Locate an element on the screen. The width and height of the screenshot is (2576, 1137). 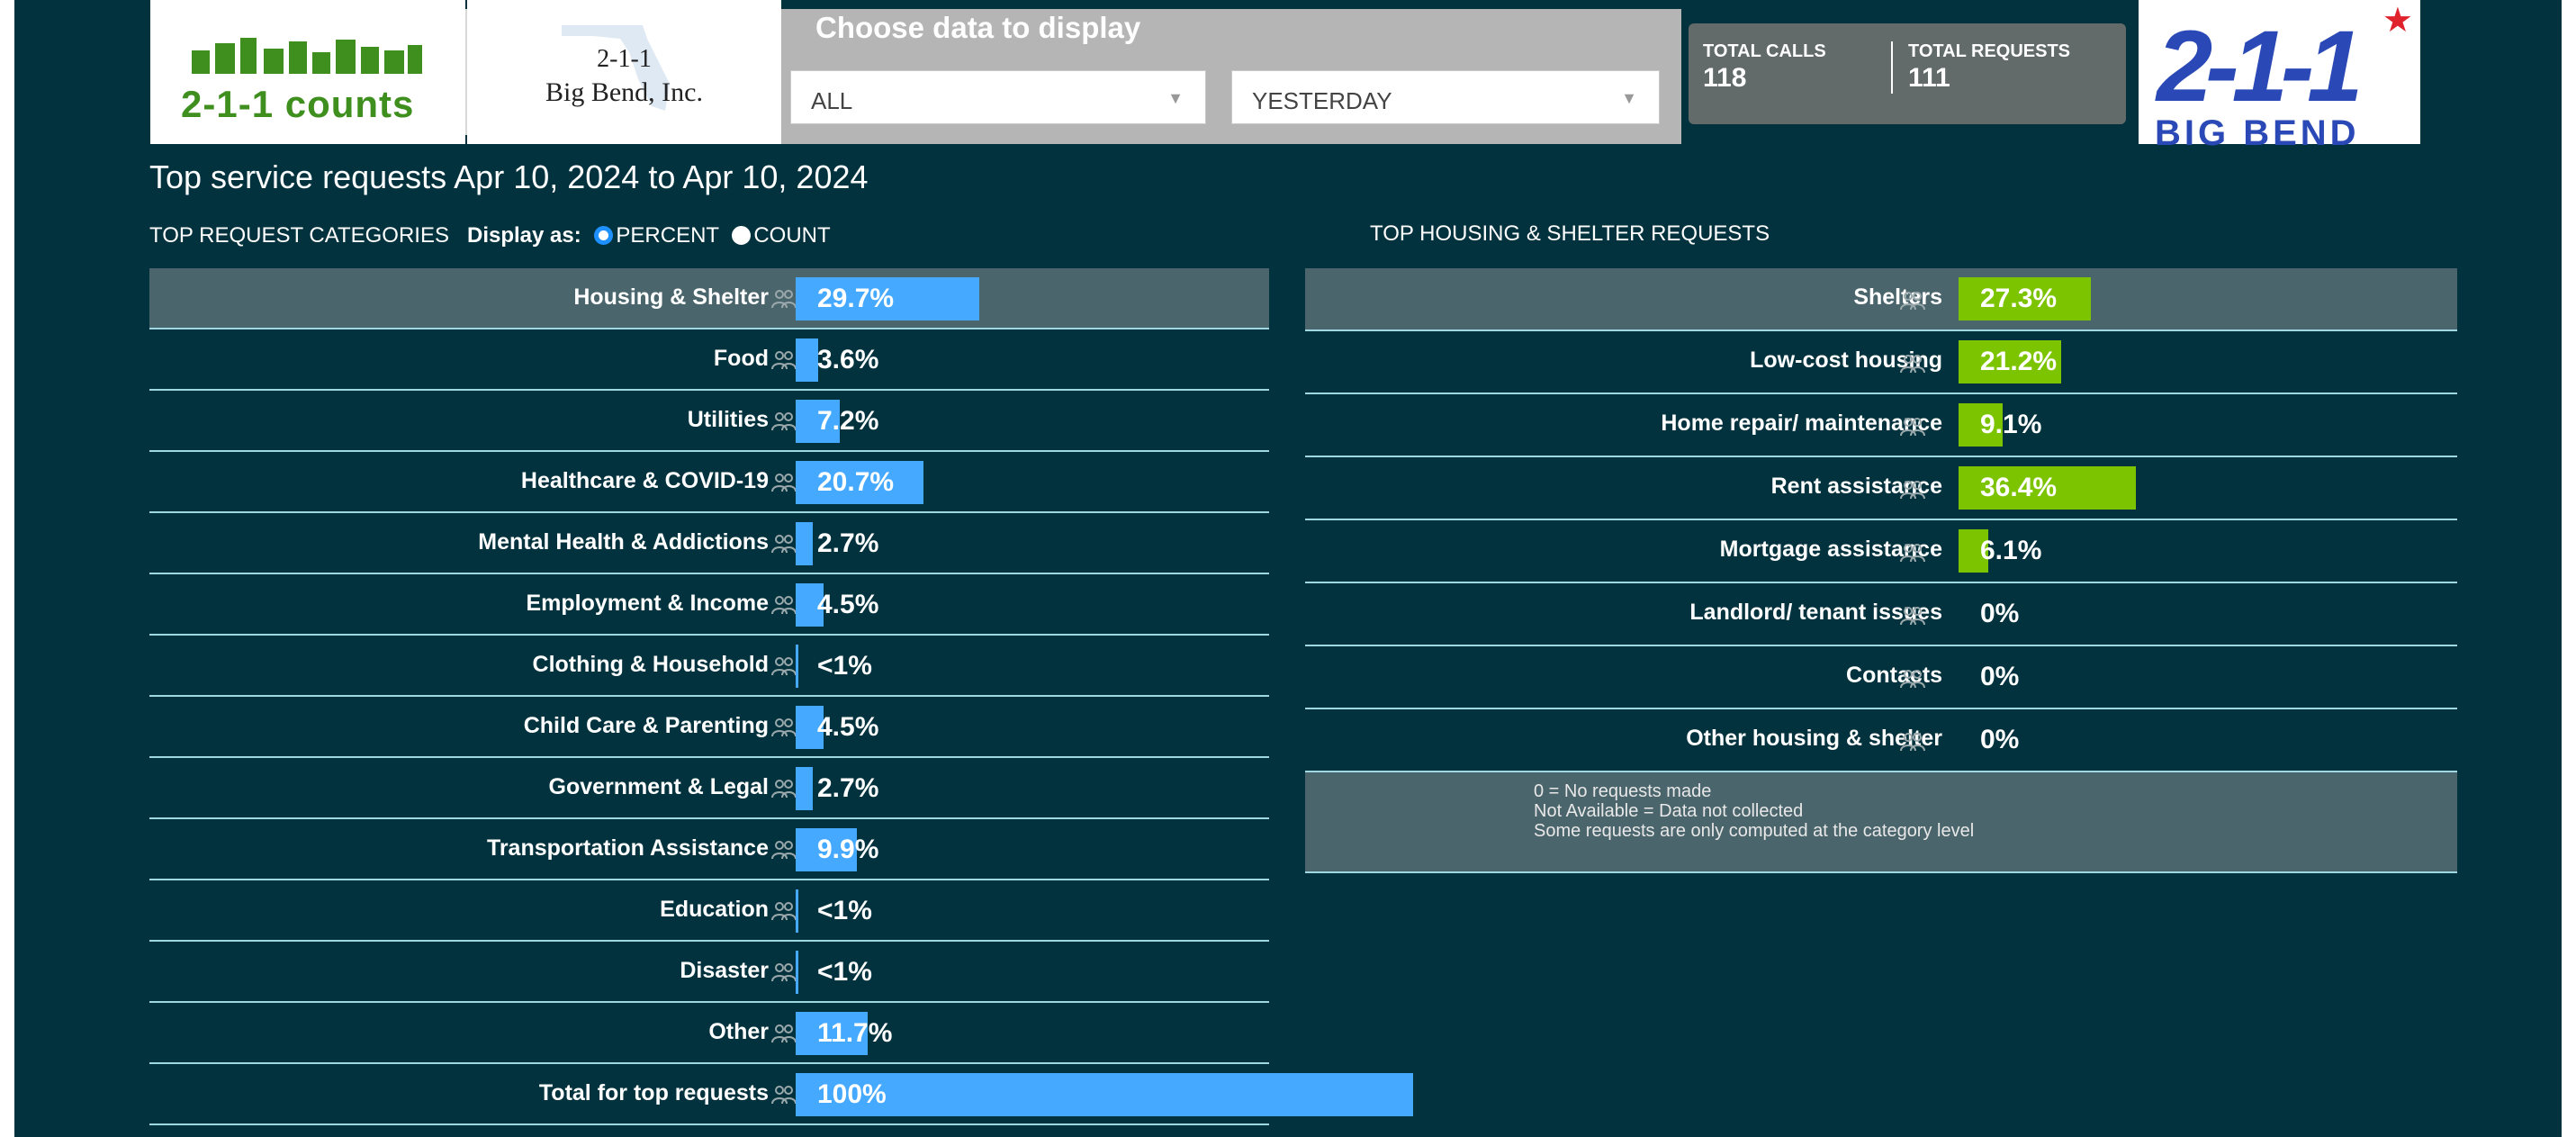
table-row: Education <1% is located at coordinates (709, 911).